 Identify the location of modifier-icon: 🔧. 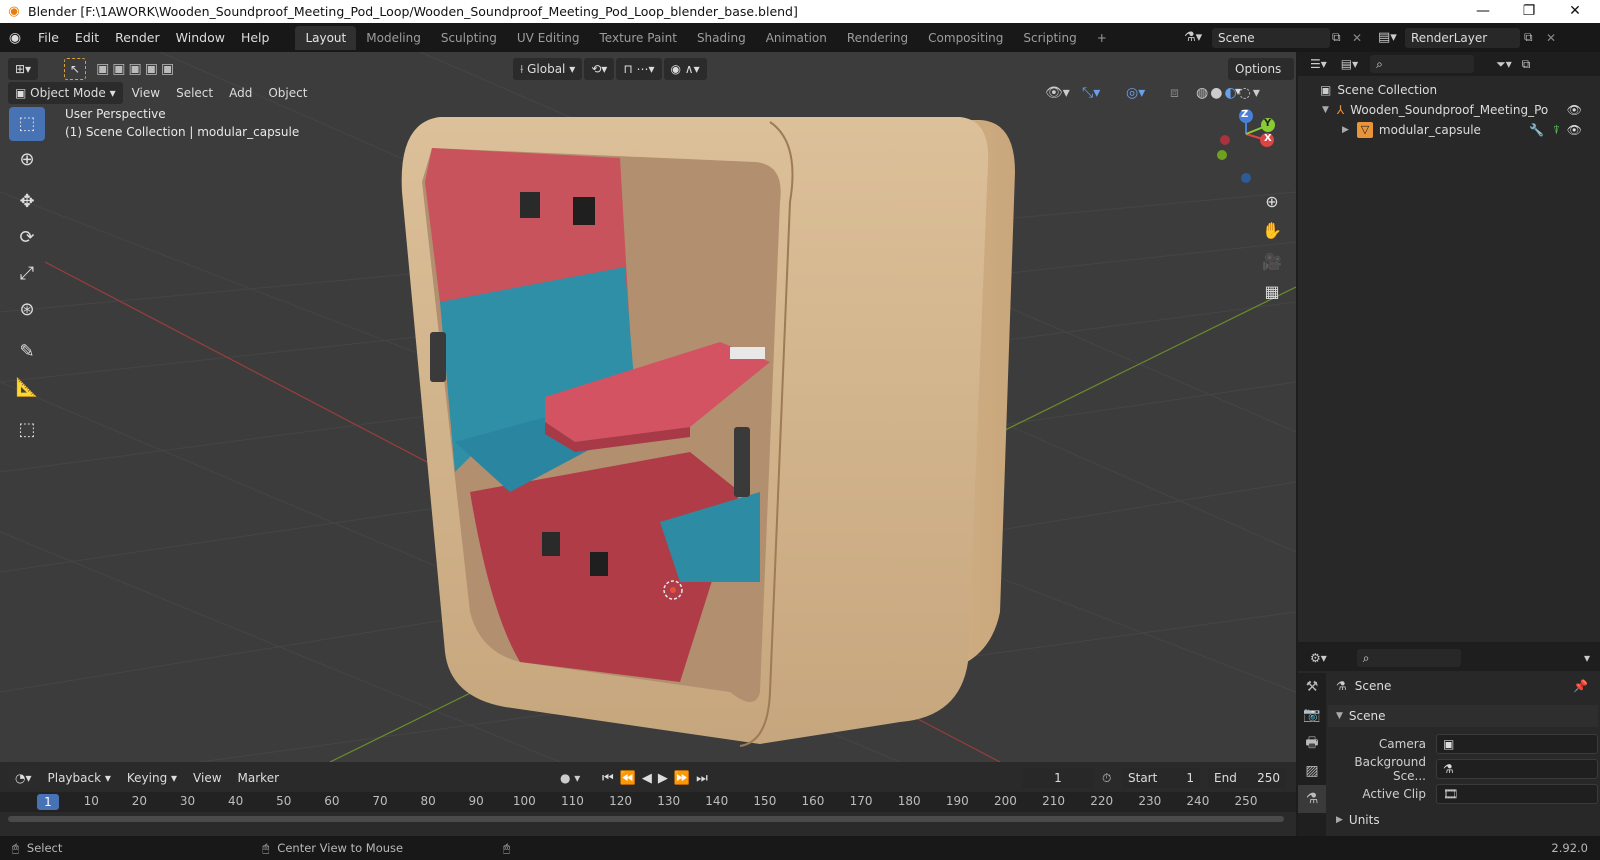
(1536, 130).